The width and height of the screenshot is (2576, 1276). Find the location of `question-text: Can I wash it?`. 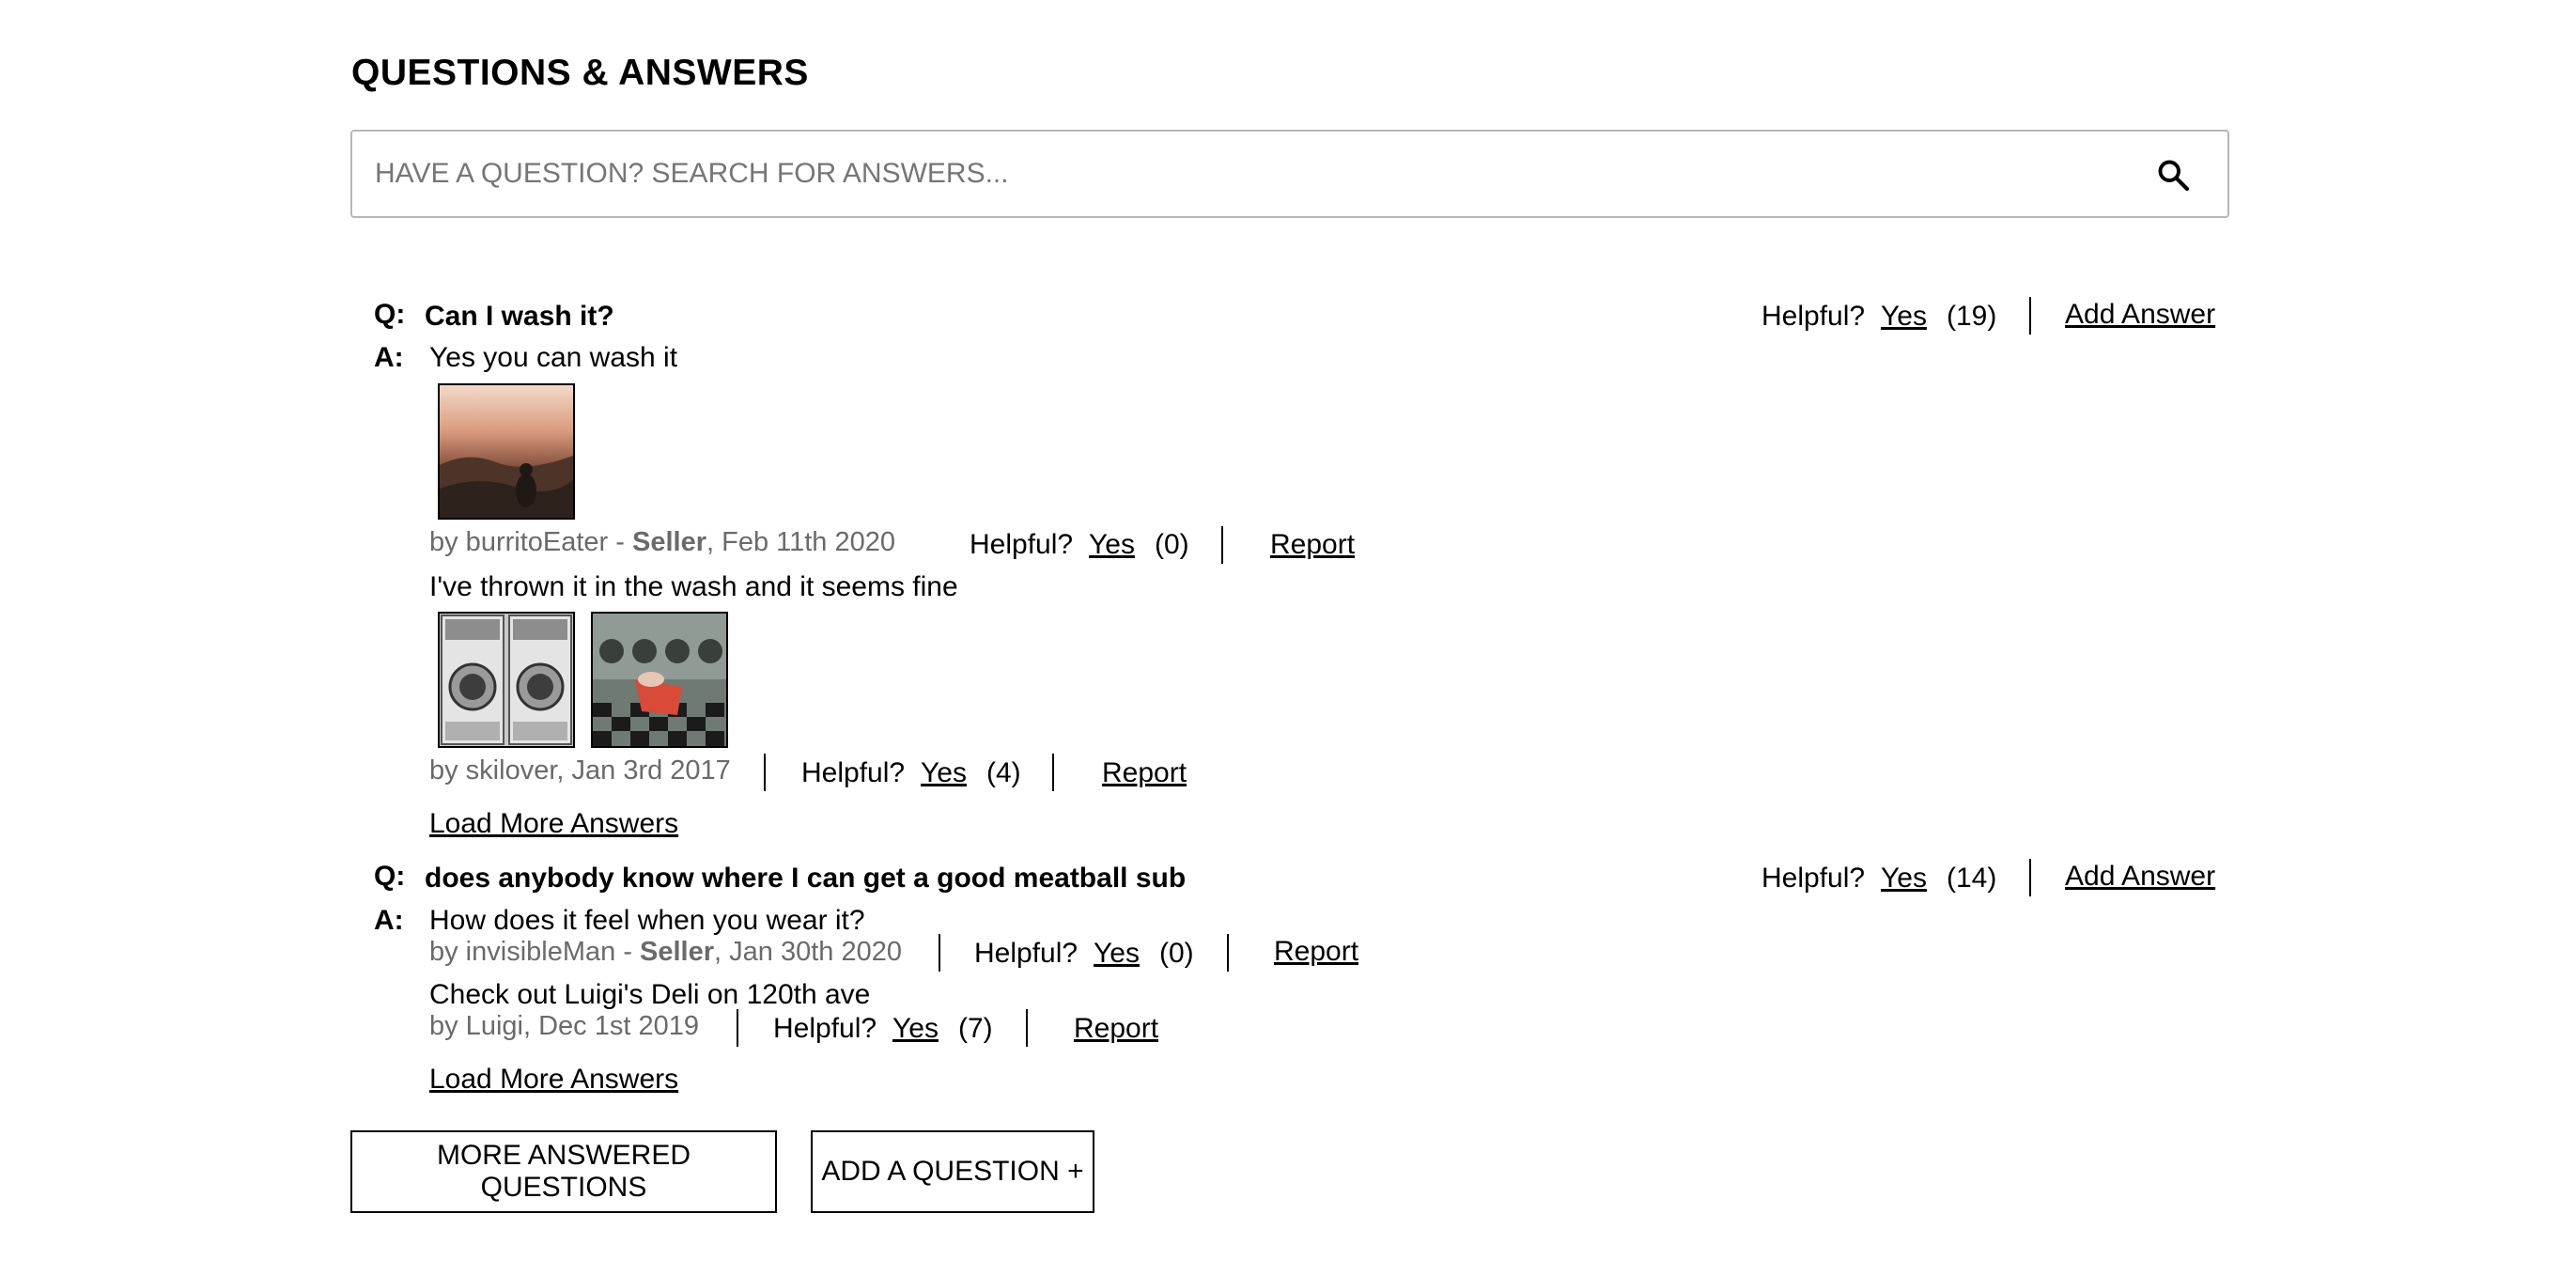

question-text: Can I wash it? is located at coordinates (519, 317).